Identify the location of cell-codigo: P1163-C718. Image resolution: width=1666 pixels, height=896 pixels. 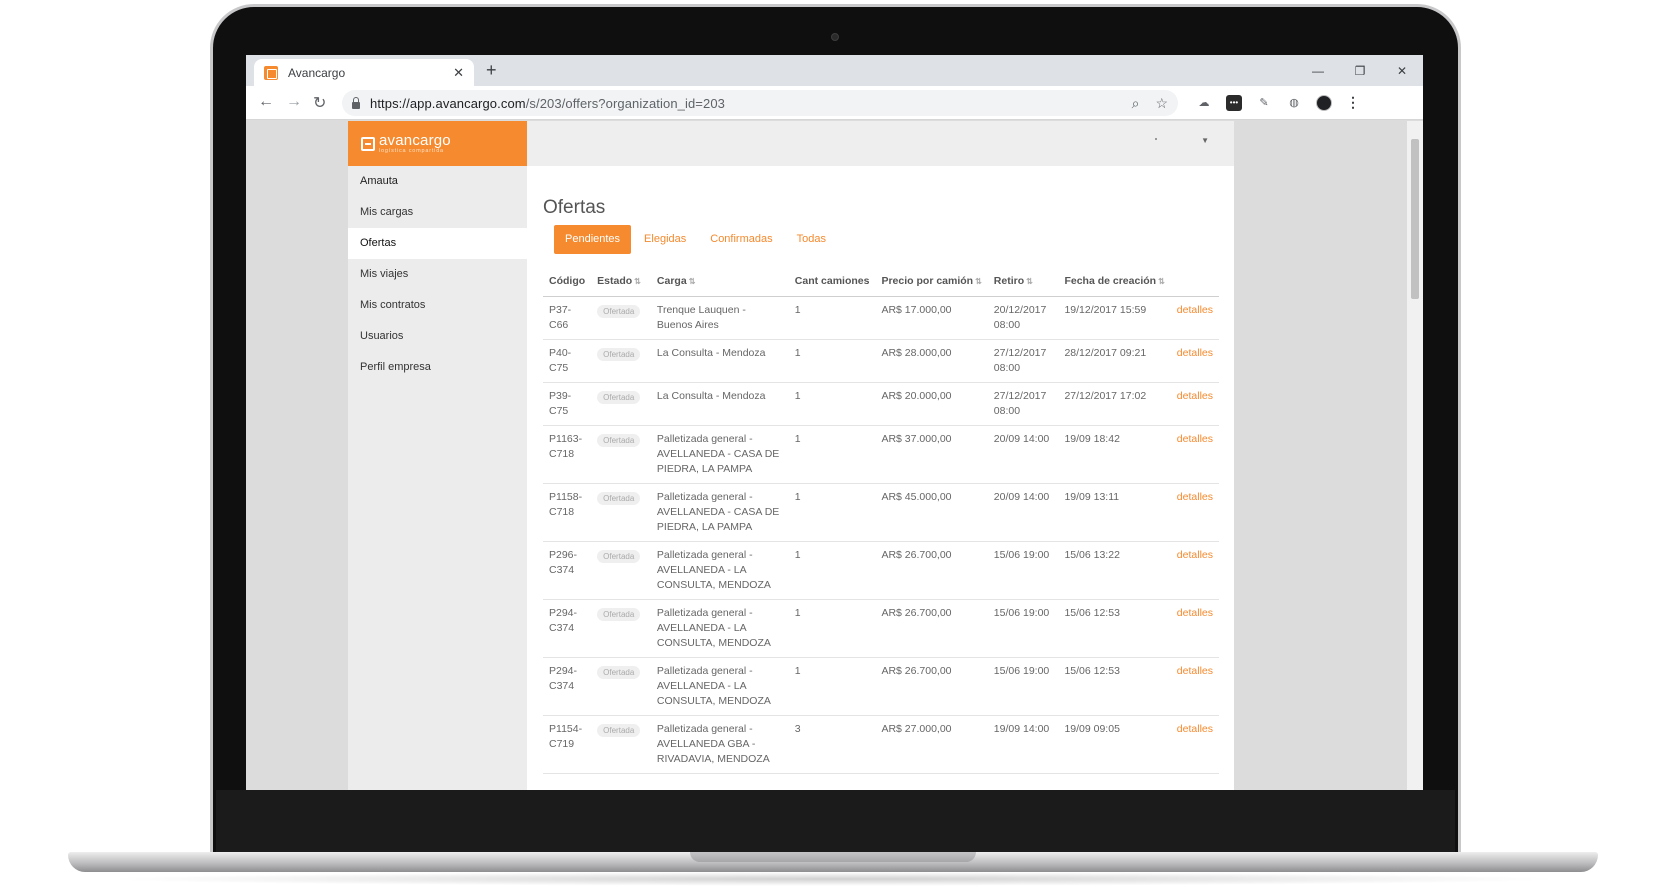
(567, 454).